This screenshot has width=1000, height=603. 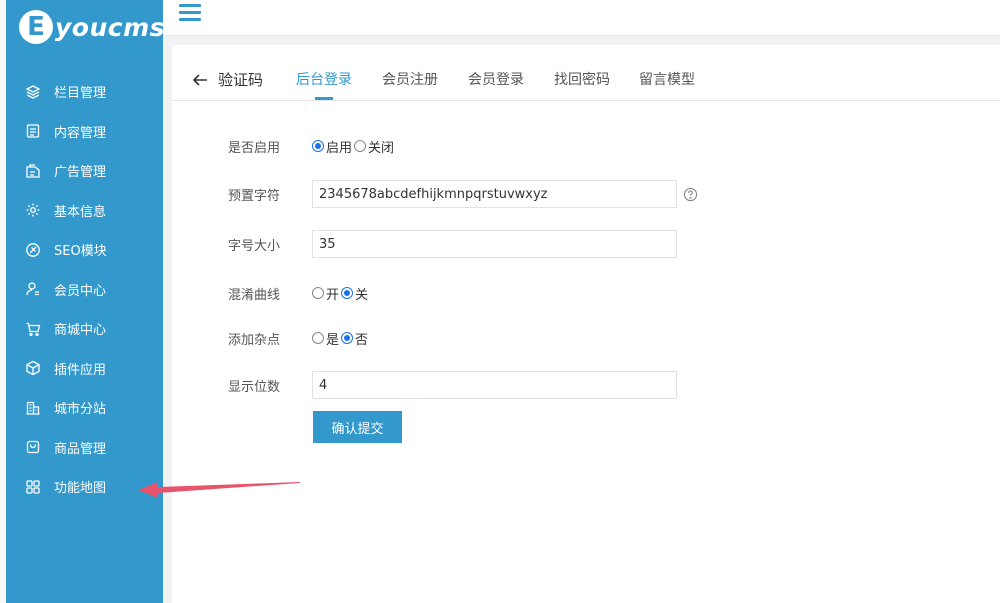 I want to click on sidebar-item-content: 内容管理, so click(x=84, y=132).